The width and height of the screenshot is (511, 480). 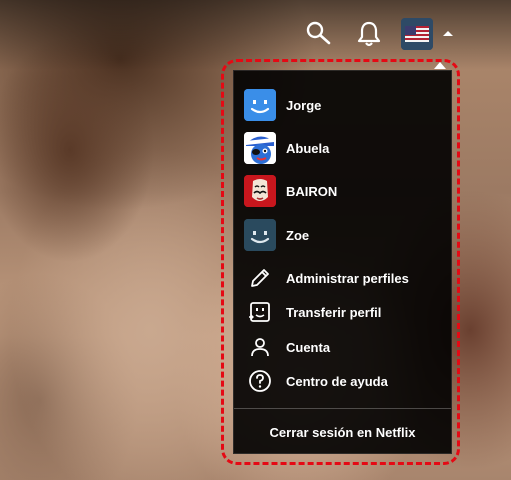 I want to click on profile-avatar-zoe, so click(x=260, y=235).